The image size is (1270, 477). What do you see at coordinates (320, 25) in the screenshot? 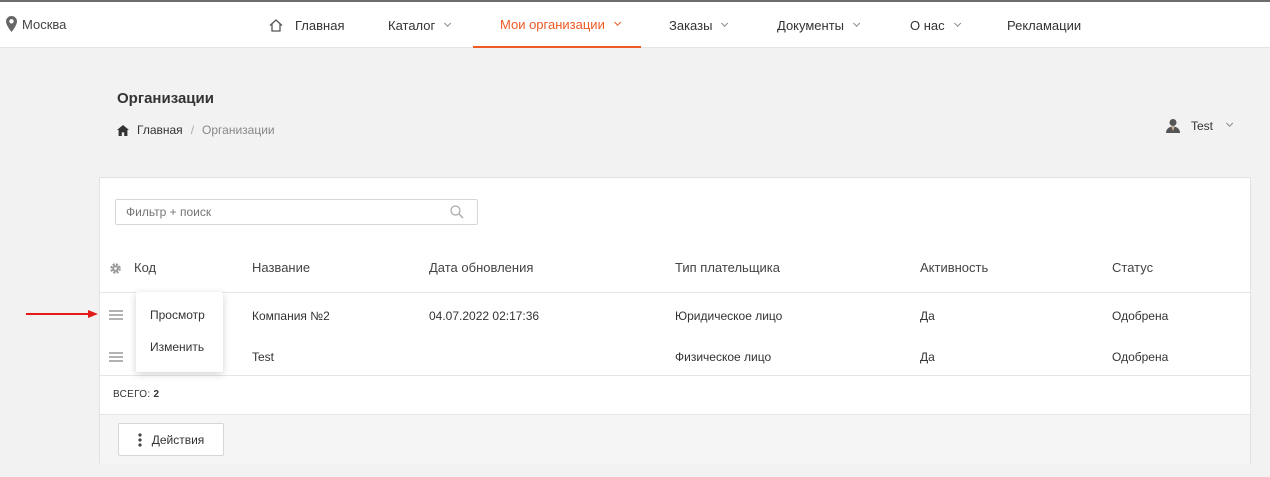
I see `nav-item-label: Главная` at bounding box center [320, 25].